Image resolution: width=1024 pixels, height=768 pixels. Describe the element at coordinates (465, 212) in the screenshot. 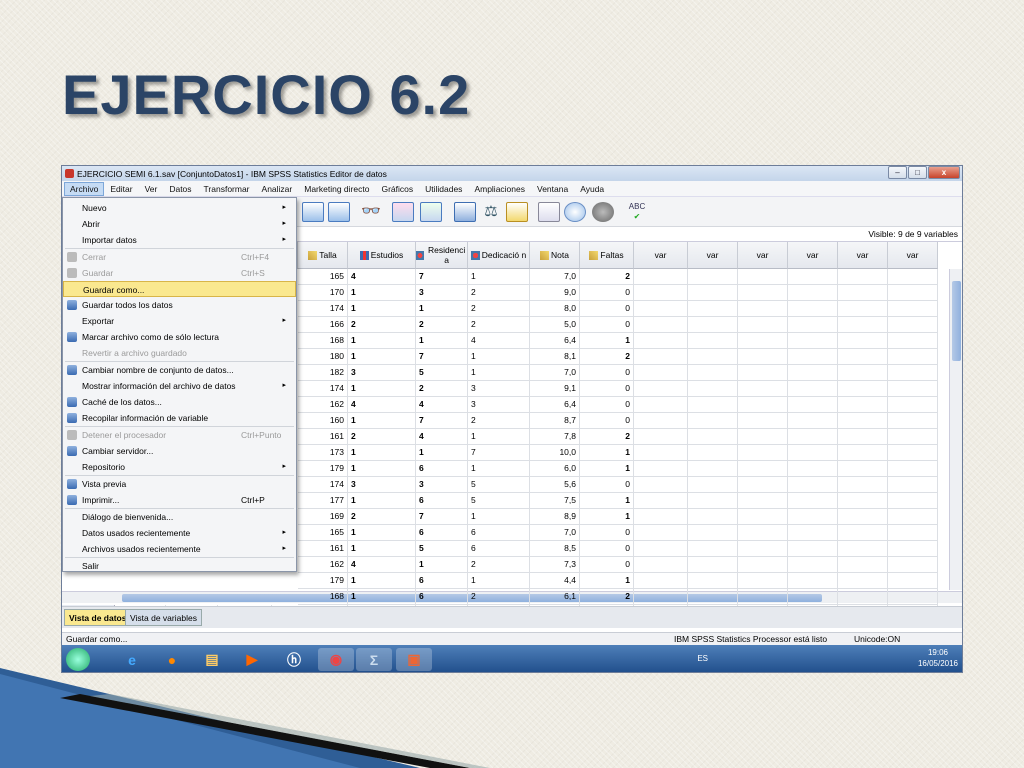

I see `split-file-icon` at that location.